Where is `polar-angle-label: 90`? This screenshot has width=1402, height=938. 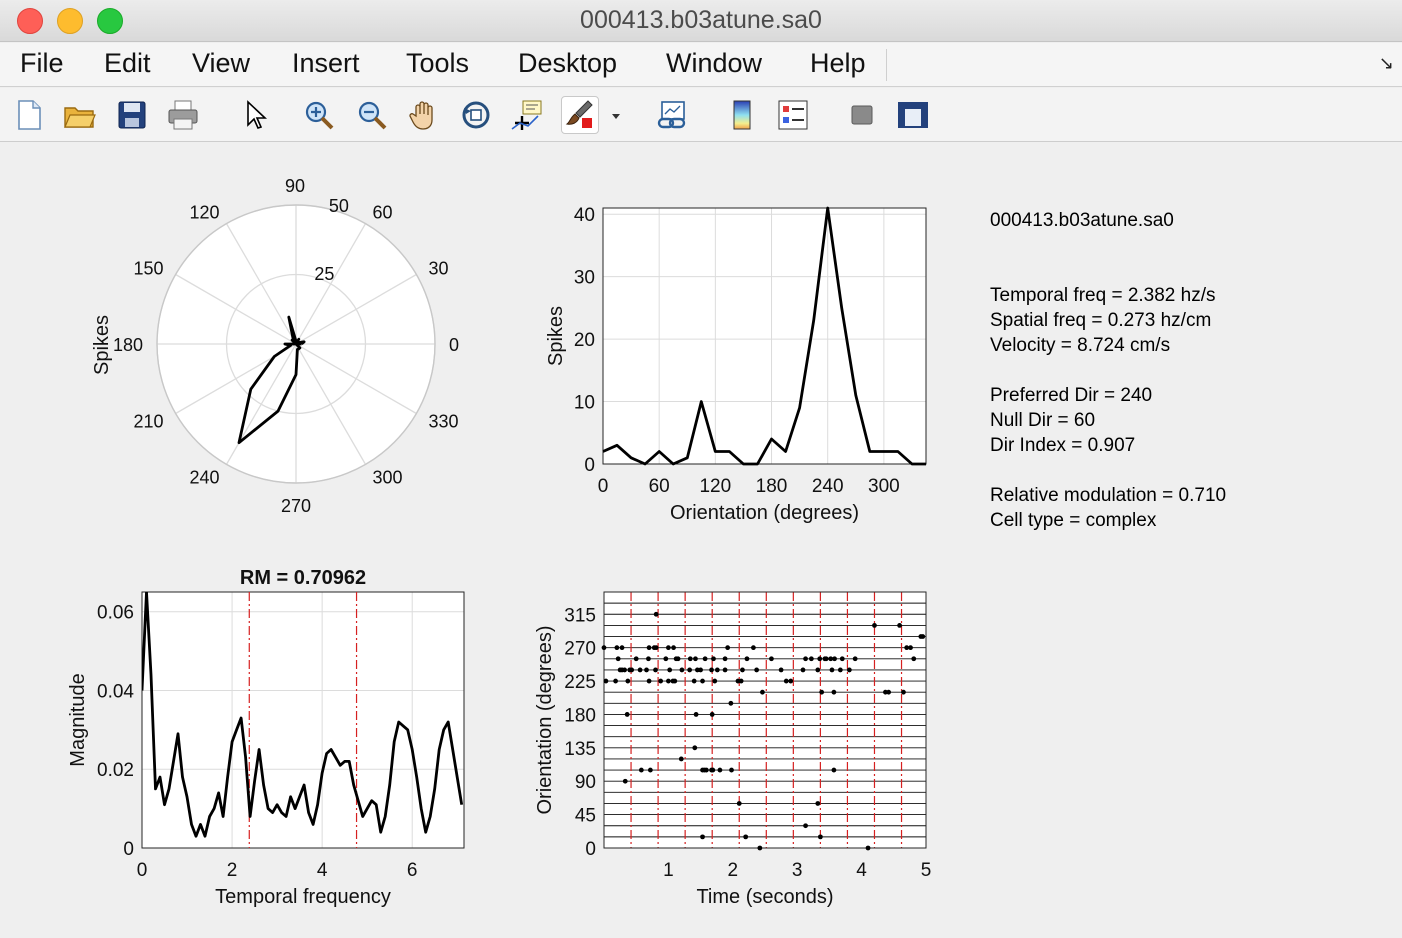 polar-angle-label: 90 is located at coordinates (295, 186).